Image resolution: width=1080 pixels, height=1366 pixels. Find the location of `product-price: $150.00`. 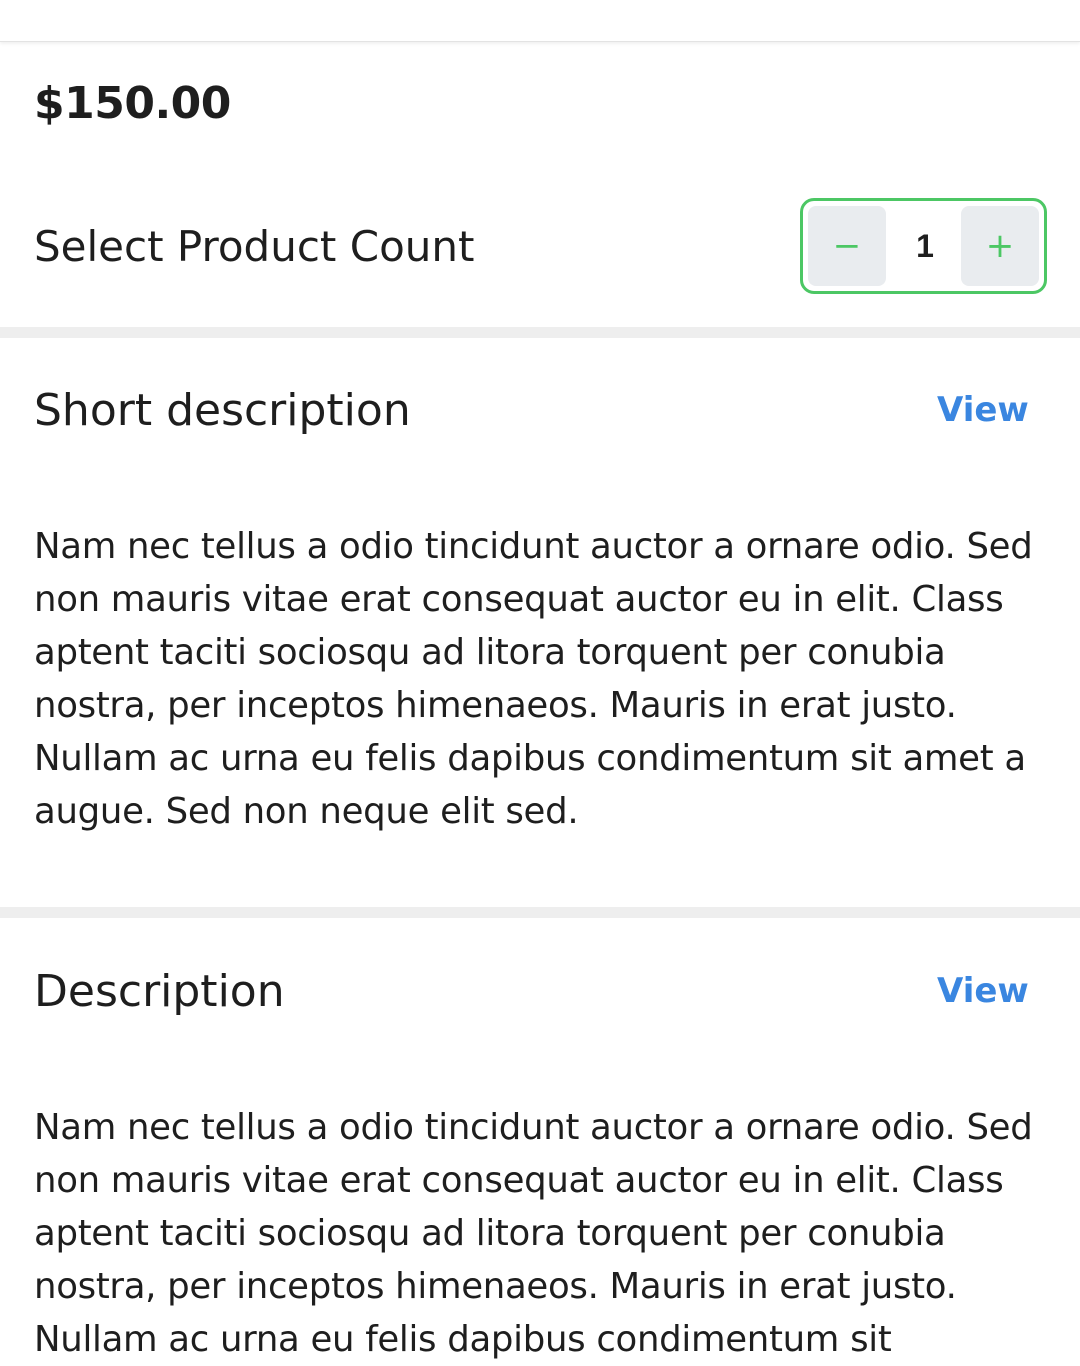

product-price: $150.00 is located at coordinates (132, 103).